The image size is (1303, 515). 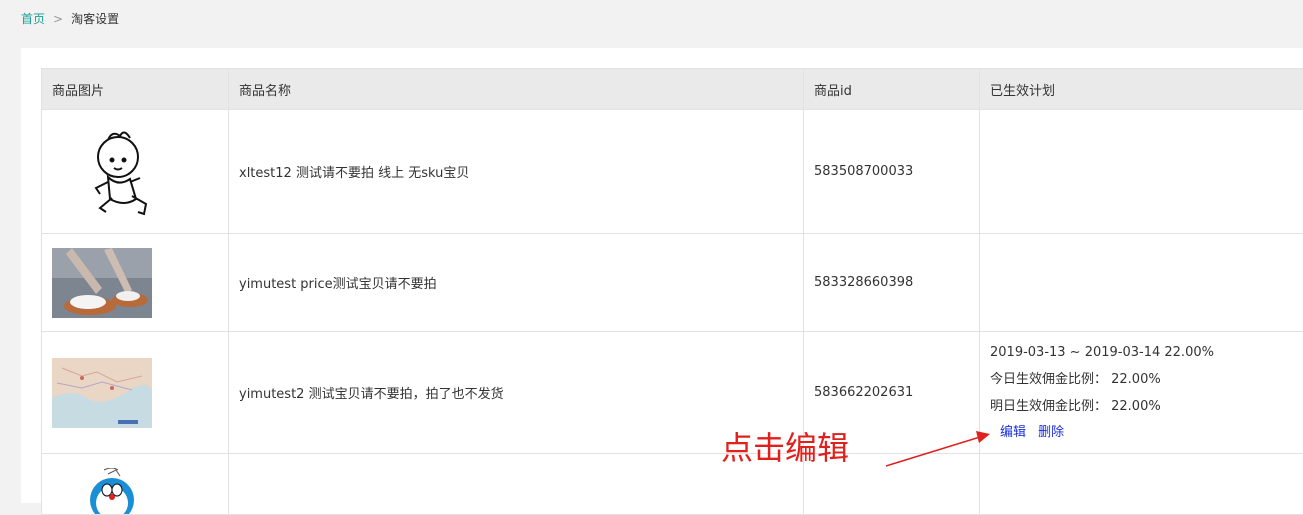 What do you see at coordinates (1051, 432) in the screenshot?
I see `delete-link: 删除` at bounding box center [1051, 432].